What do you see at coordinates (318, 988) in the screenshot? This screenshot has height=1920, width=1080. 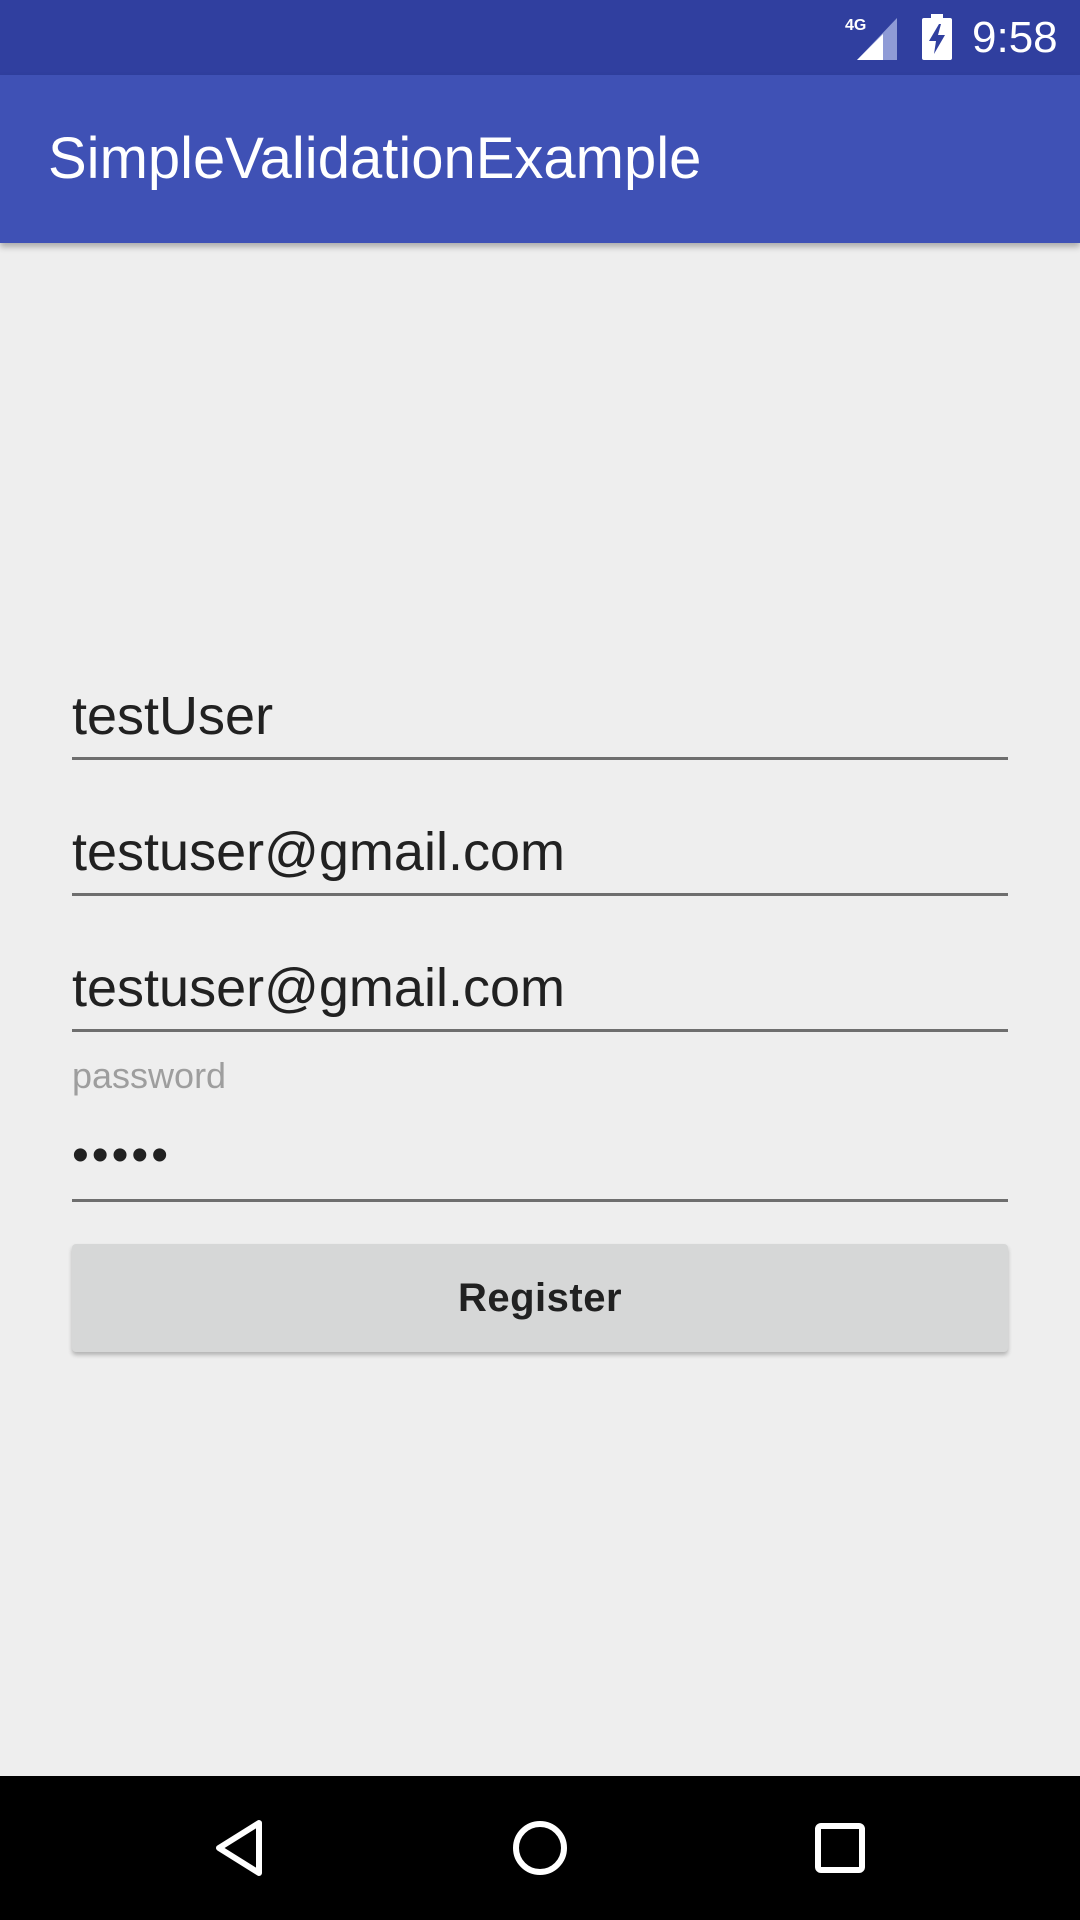 I see `email-confirm-value: testuser@gmail.com` at bounding box center [318, 988].